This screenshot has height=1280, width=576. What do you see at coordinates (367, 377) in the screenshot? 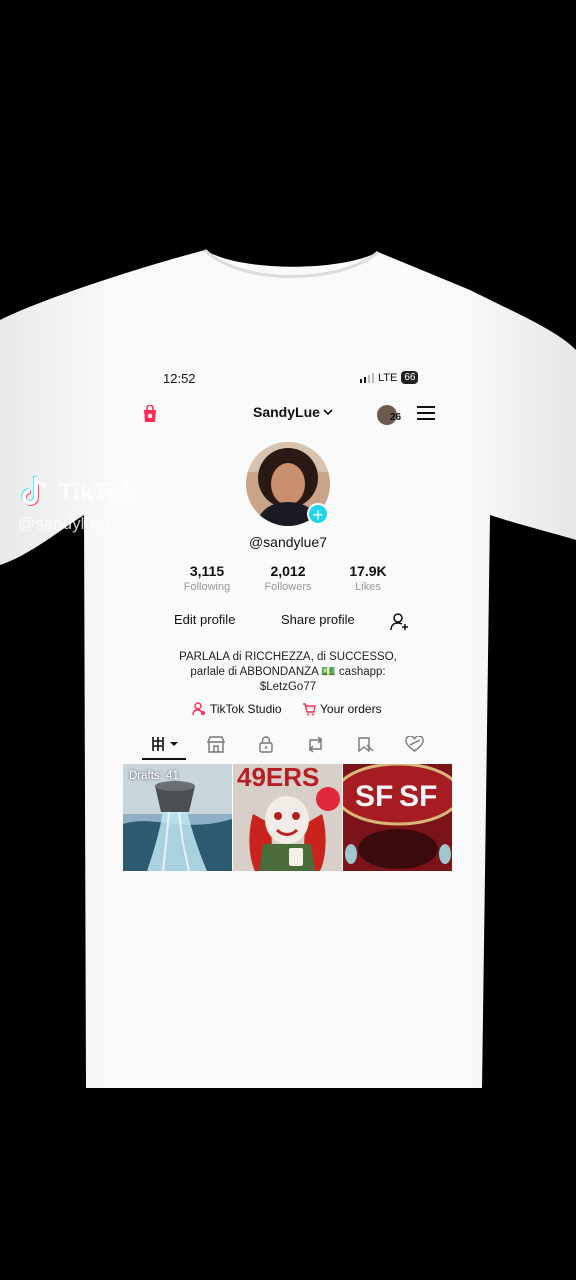
I see `signal-icon` at bounding box center [367, 377].